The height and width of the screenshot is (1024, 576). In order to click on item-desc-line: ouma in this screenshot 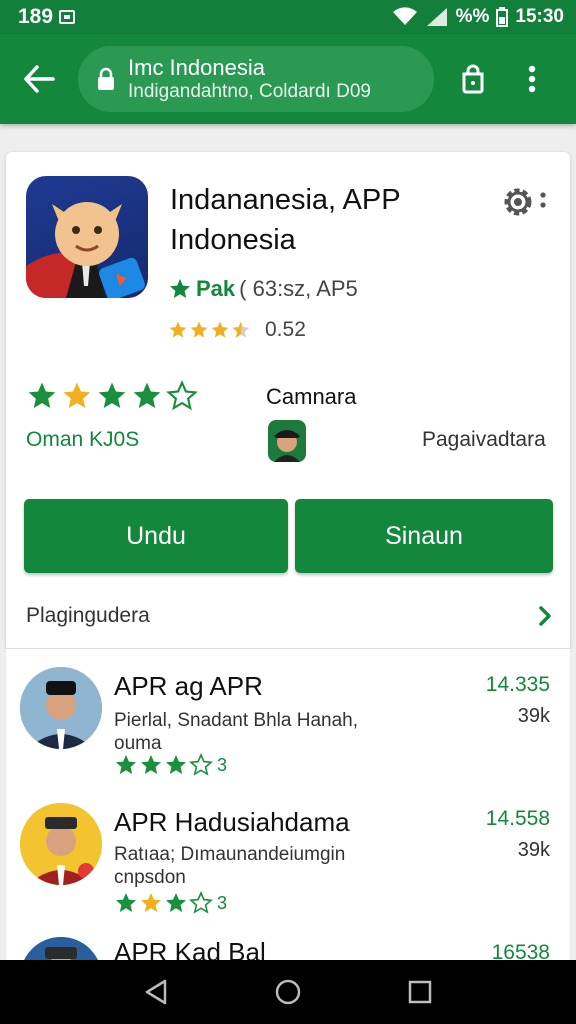, I will do `click(138, 743)`.